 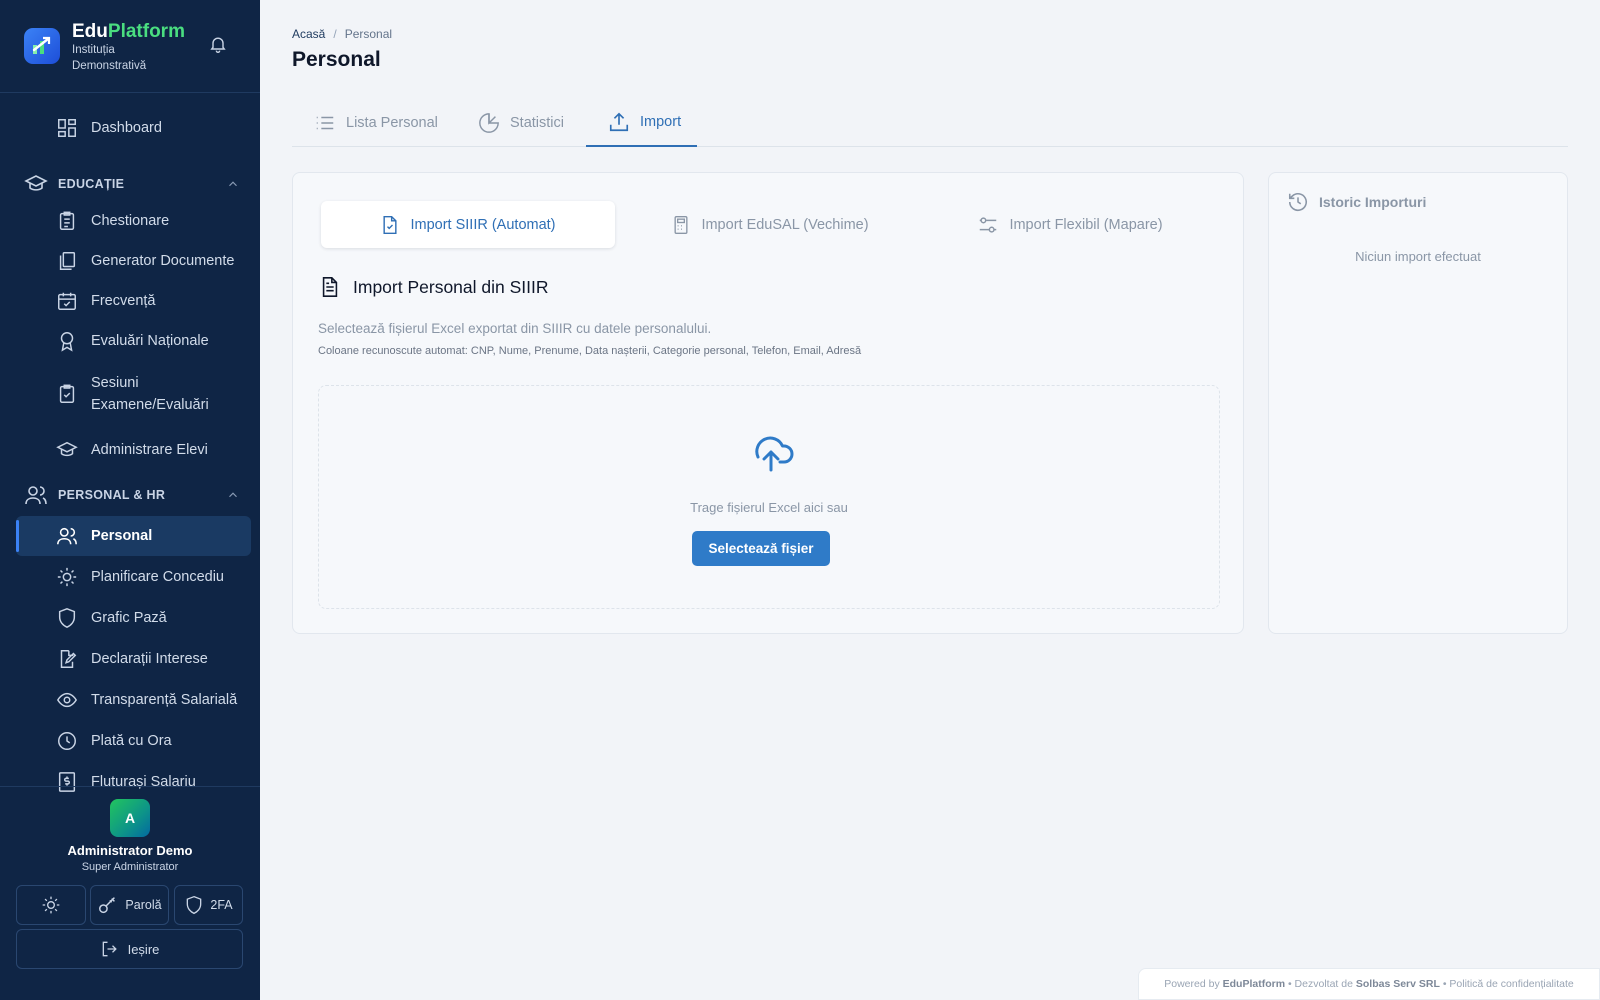 I want to click on sidebar-item-chestionare: Chestionare, so click(x=133, y=221).